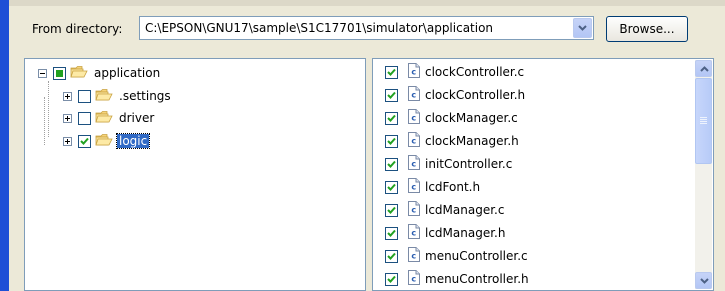 The image size is (725, 291). I want to click on file-list-item: c lcdFont.h, so click(432, 187).